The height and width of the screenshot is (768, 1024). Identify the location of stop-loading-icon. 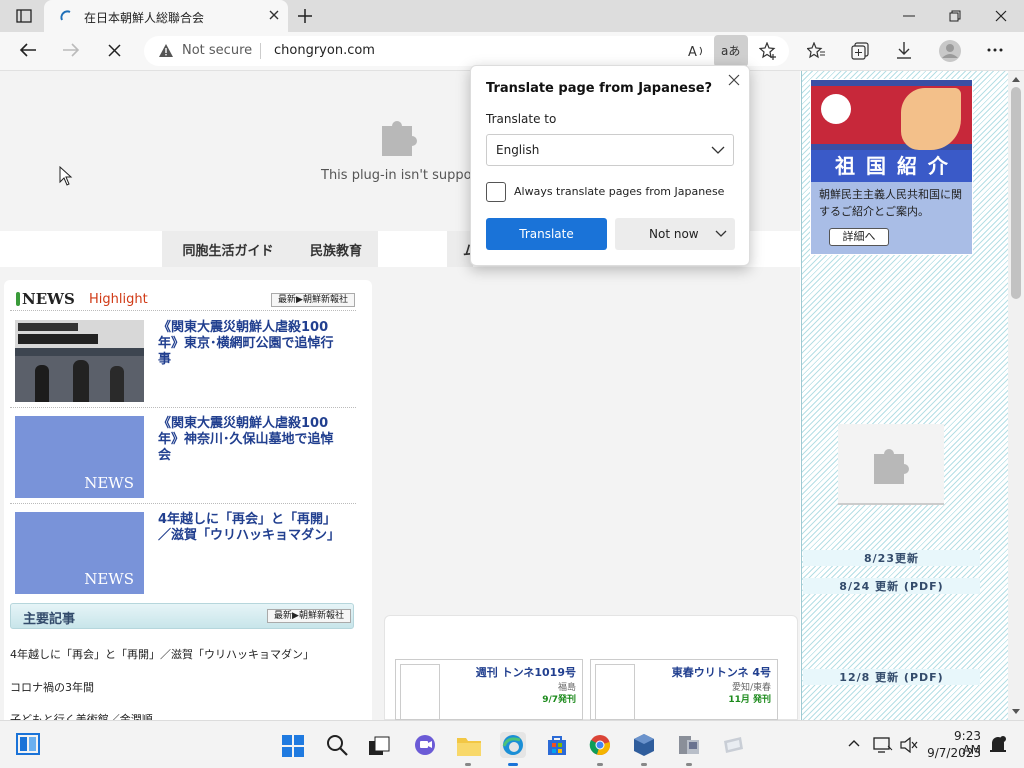
(114, 50).